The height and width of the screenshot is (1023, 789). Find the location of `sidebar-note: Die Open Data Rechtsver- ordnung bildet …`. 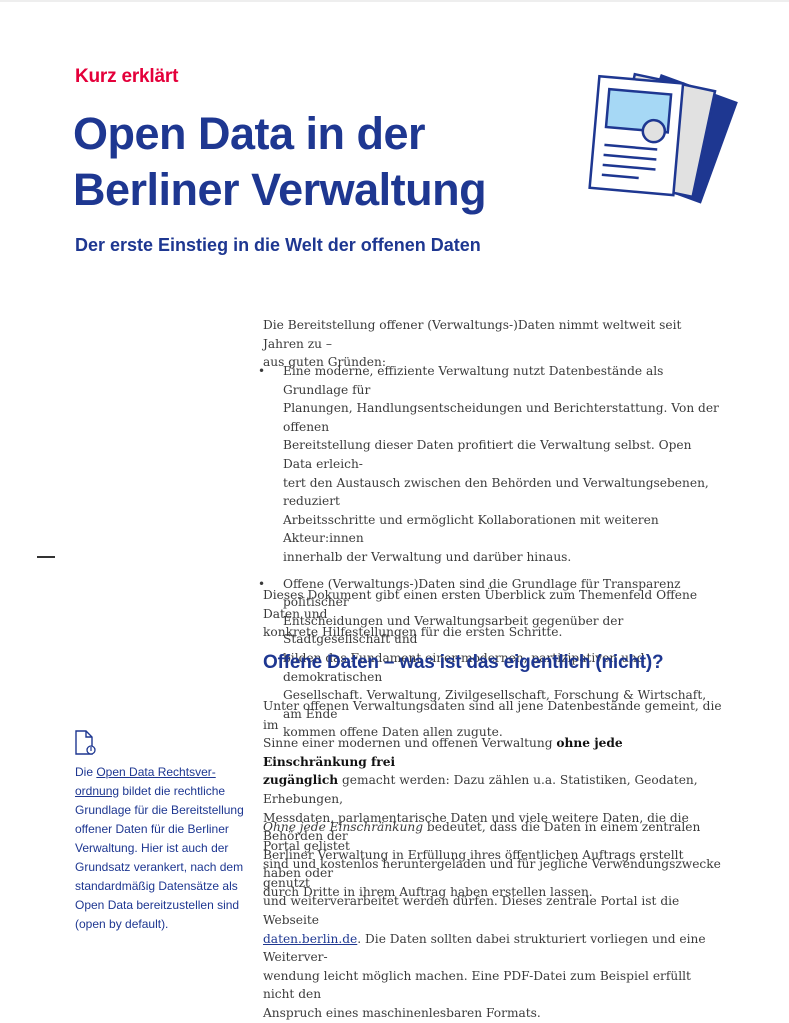

sidebar-note: Die Open Data Rechtsver- ordnung bildet … is located at coordinates (159, 848).